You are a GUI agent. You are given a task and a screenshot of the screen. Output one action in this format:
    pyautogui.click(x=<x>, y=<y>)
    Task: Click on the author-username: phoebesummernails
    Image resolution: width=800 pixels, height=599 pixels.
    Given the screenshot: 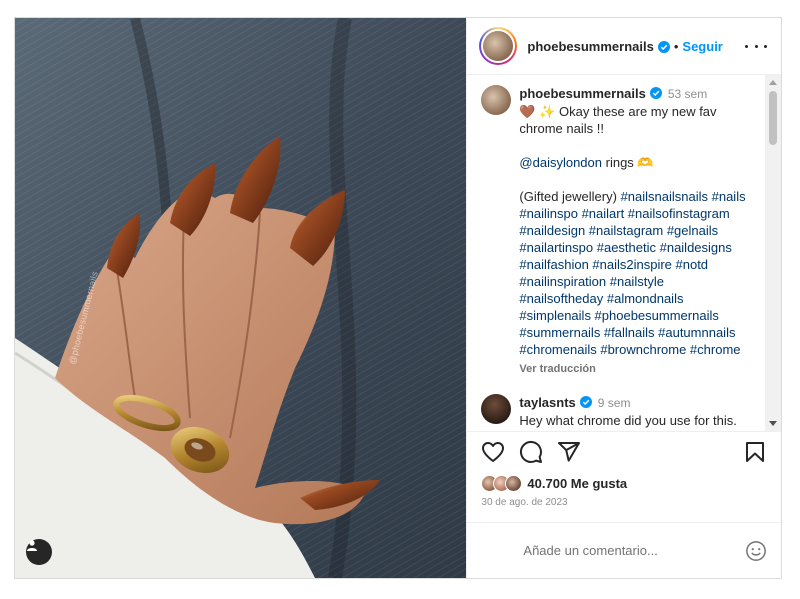 What is the action you would take?
    pyautogui.click(x=590, y=46)
    